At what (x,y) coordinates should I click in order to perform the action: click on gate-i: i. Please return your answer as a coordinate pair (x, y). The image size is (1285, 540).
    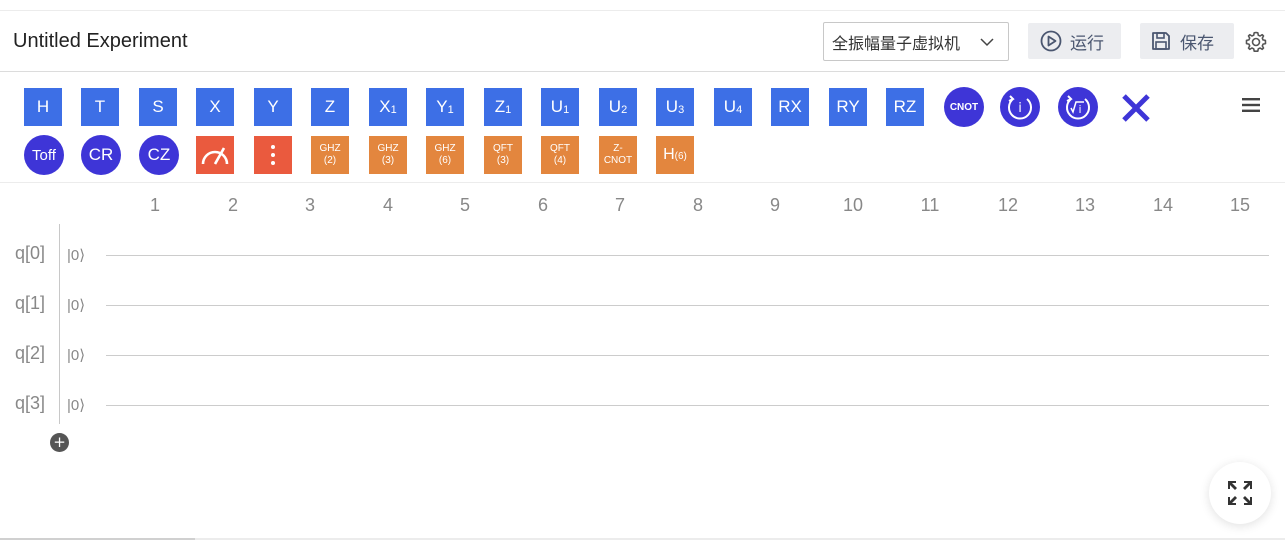
    Looking at the image, I should click on (1020, 107).